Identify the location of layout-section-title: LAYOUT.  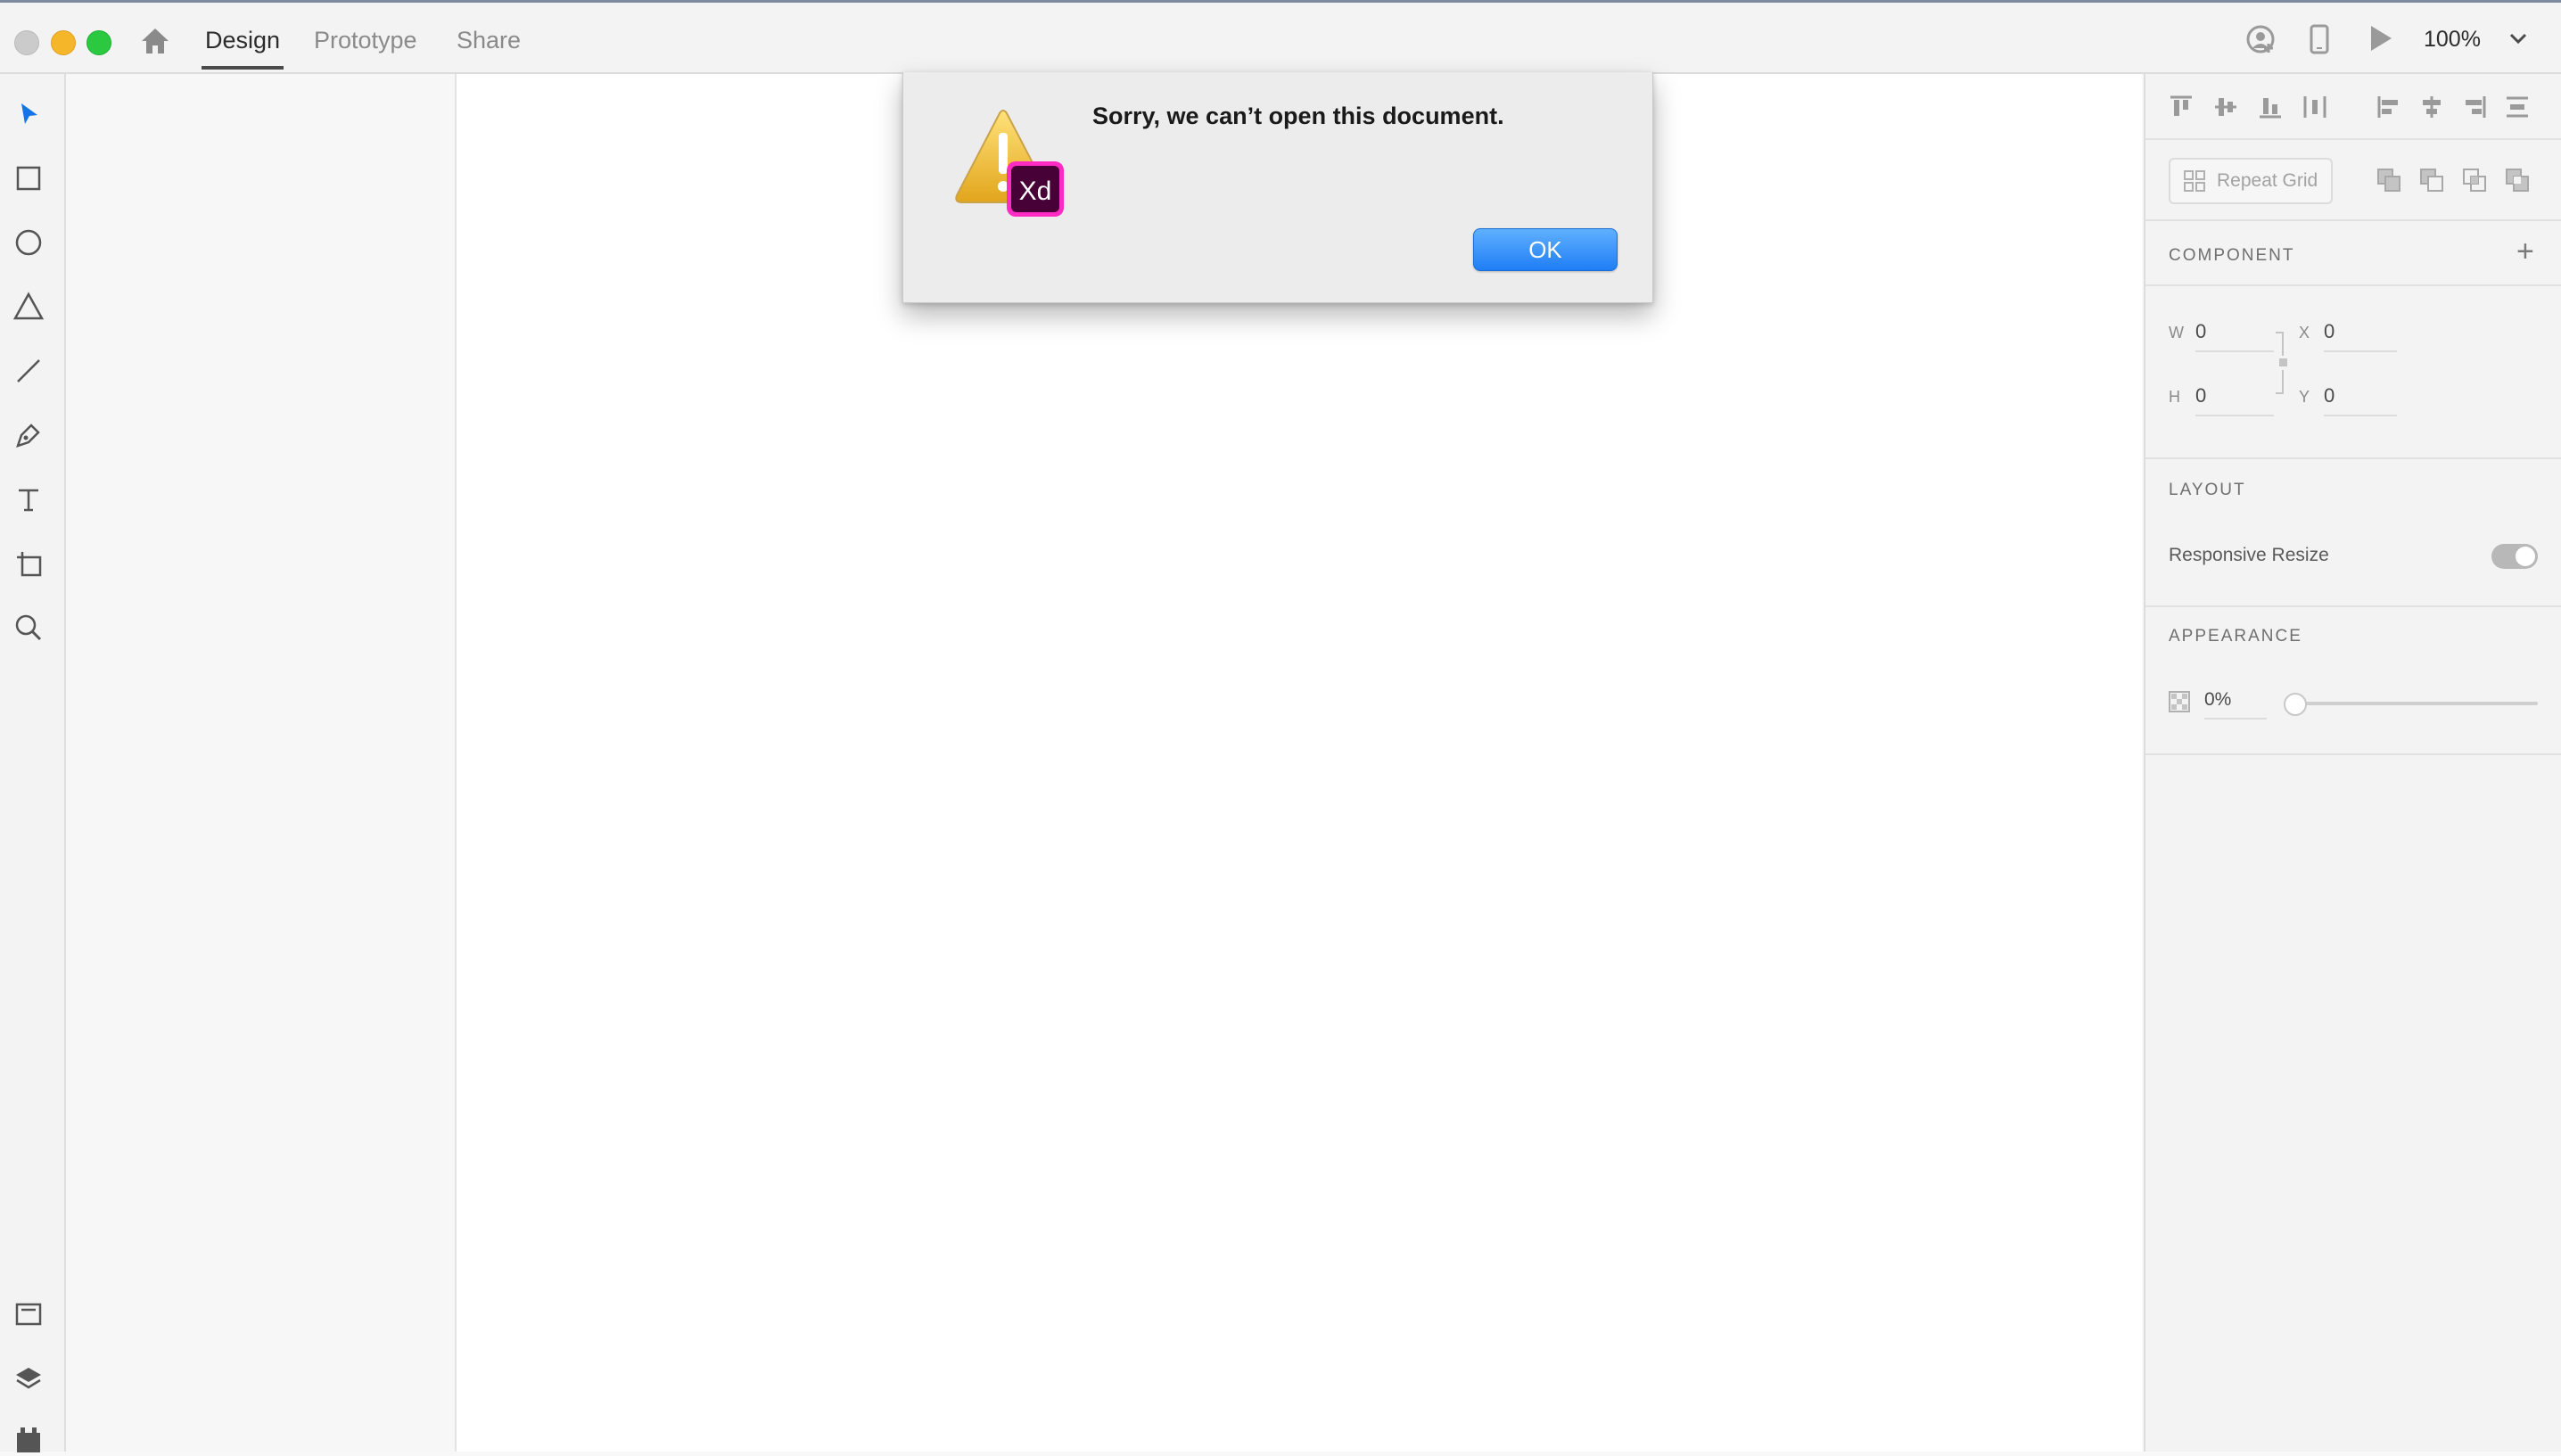
(2207, 490).